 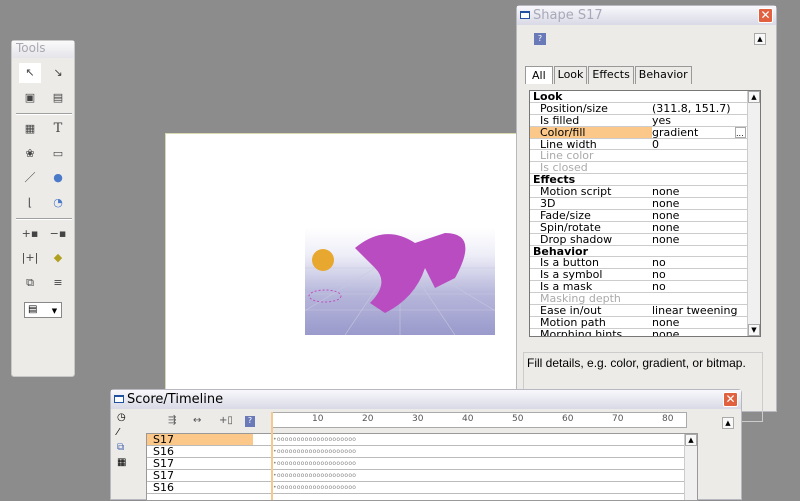 I want to click on grid-icon: ▦, so click(x=121, y=462).